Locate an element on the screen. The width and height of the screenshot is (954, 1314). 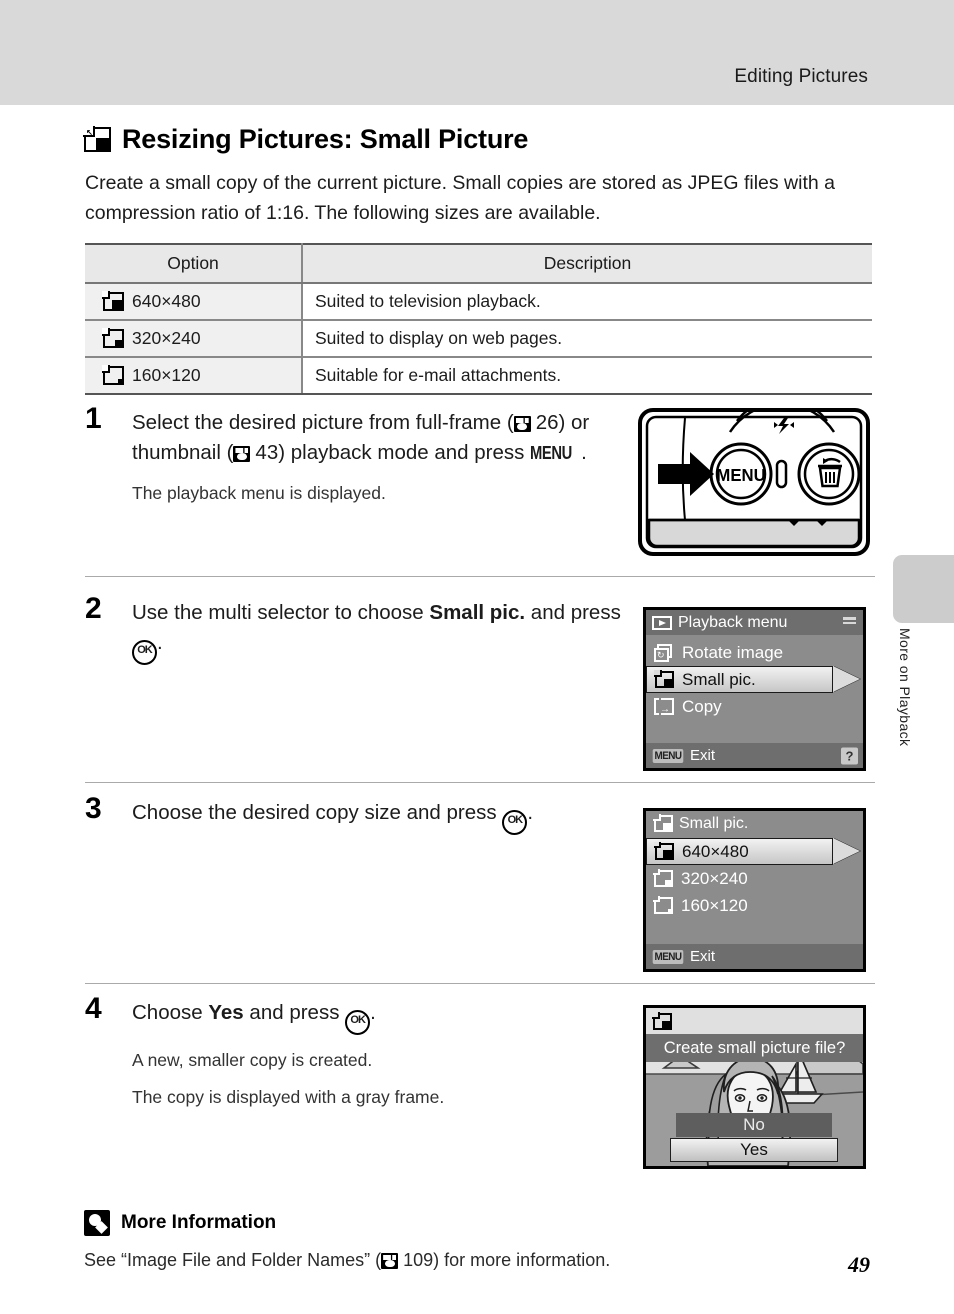
lcd-playback-menu-title: Playback menu is located at coordinates (733, 622).